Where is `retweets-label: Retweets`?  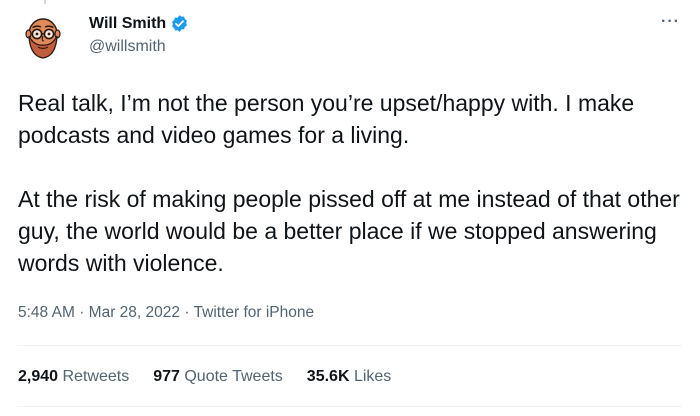 retweets-label: Retweets is located at coordinates (96, 376).